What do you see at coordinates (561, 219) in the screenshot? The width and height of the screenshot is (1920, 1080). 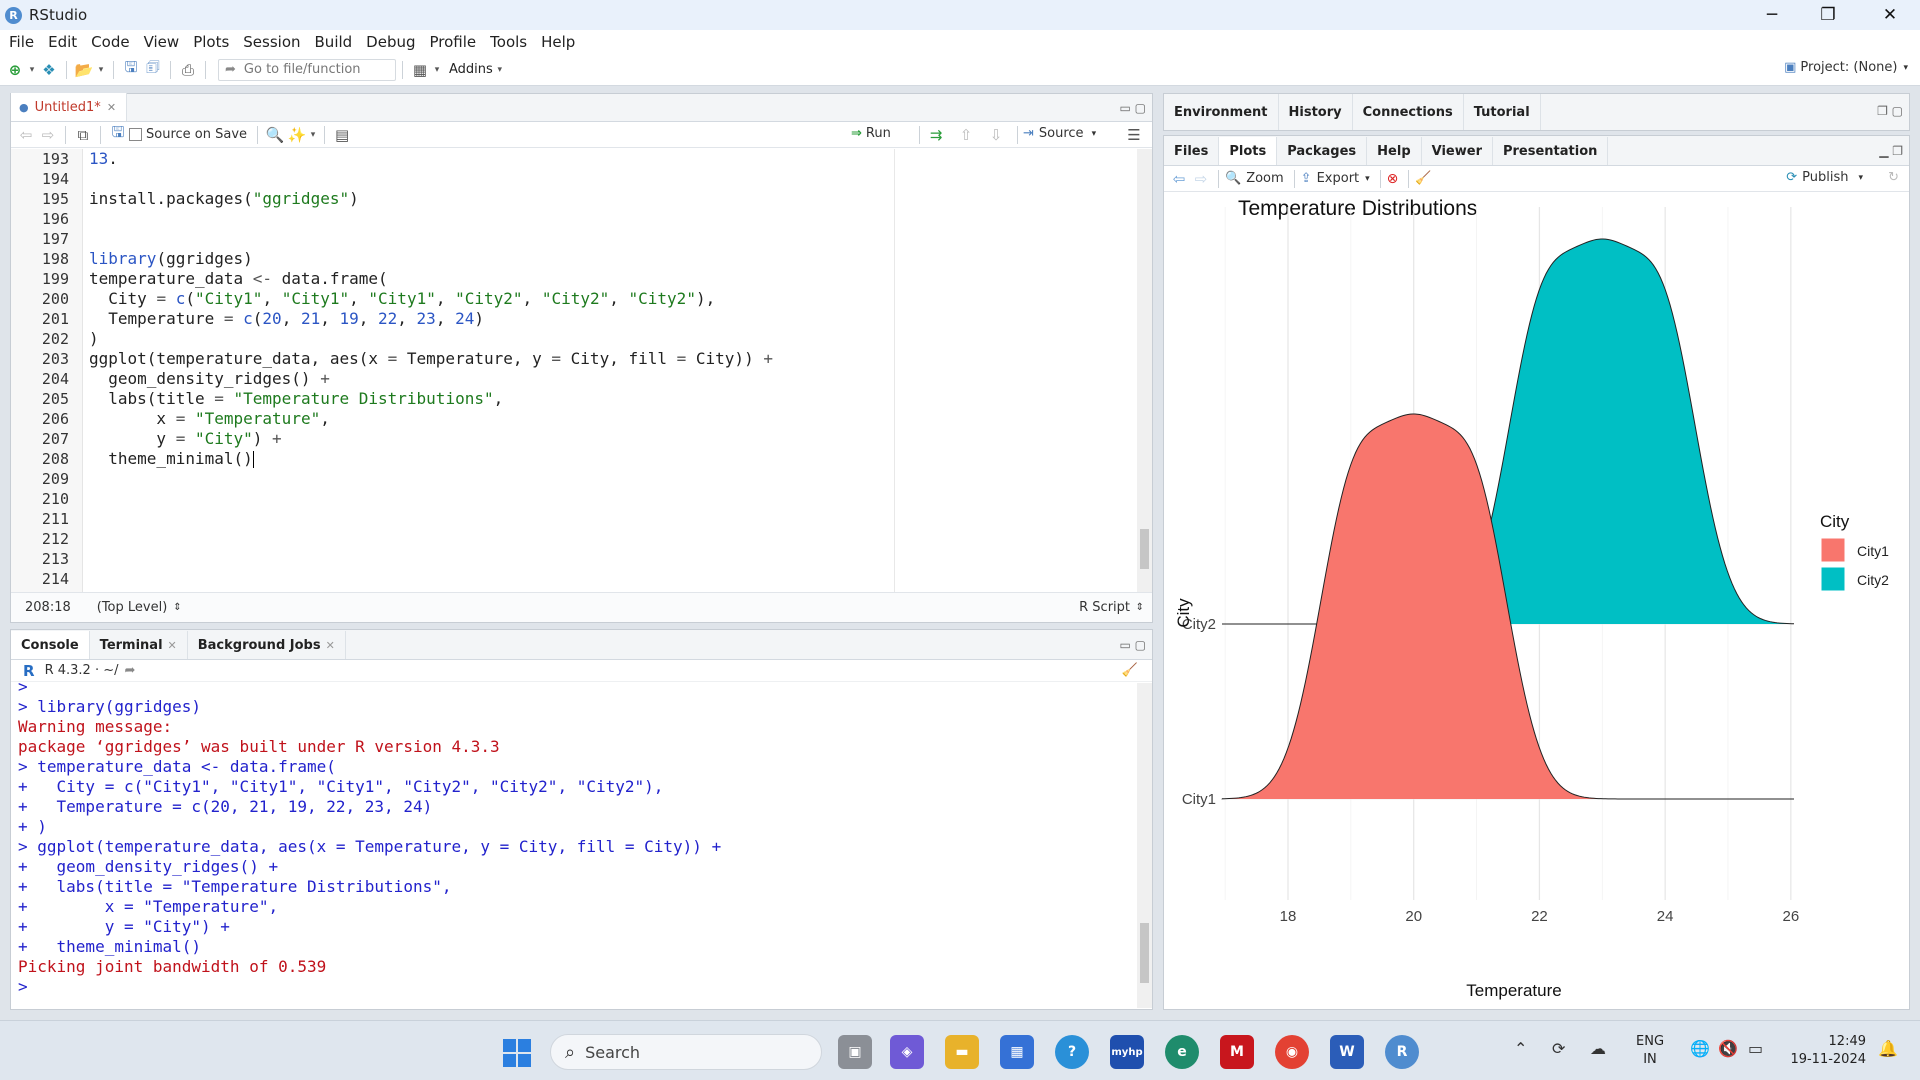 I see `code-line: 196` at bounding box center [561, 219].